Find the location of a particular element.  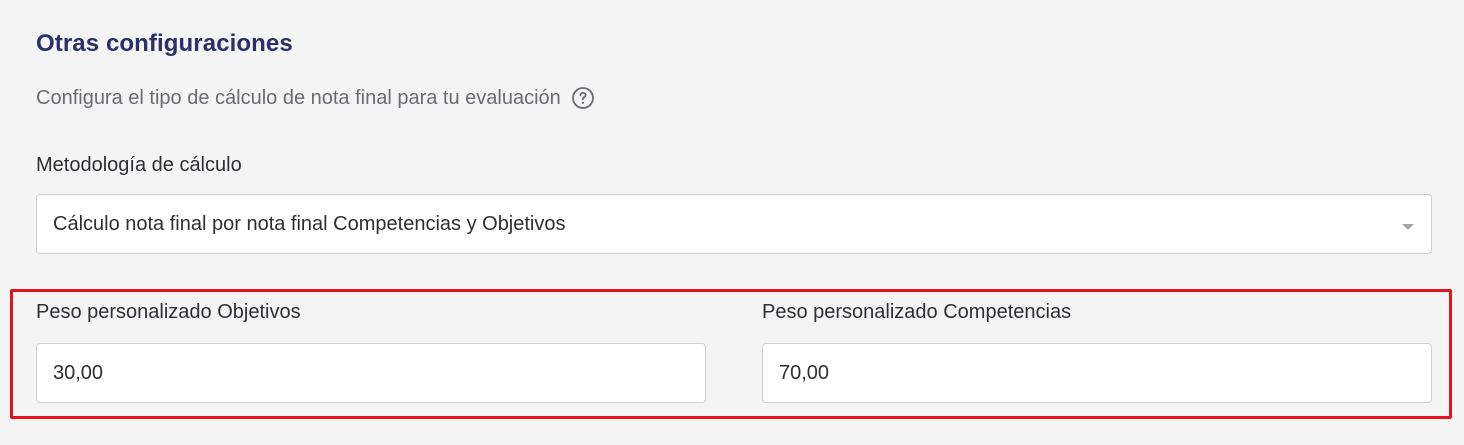

objectives-weight-label: Peso personalizado Objetivos is located at coordinates (168, 312).